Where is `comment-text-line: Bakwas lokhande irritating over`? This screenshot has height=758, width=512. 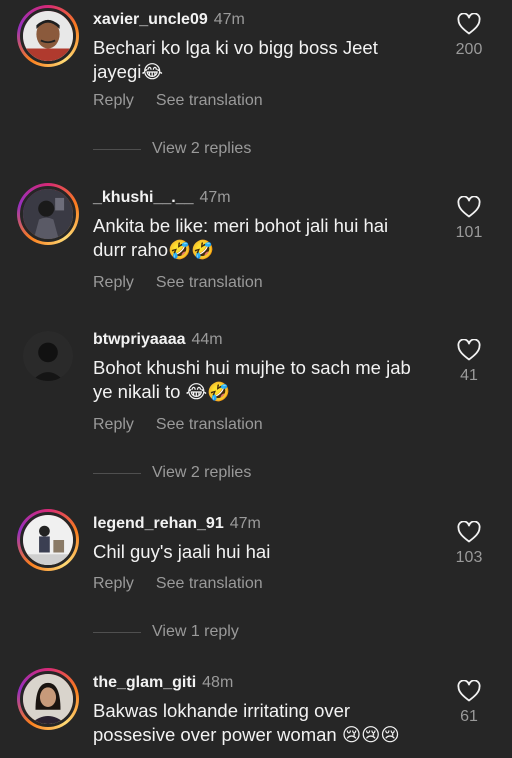 comment-text-line: Bakwas lokhande irritating over is located at coordinates (222, 710).